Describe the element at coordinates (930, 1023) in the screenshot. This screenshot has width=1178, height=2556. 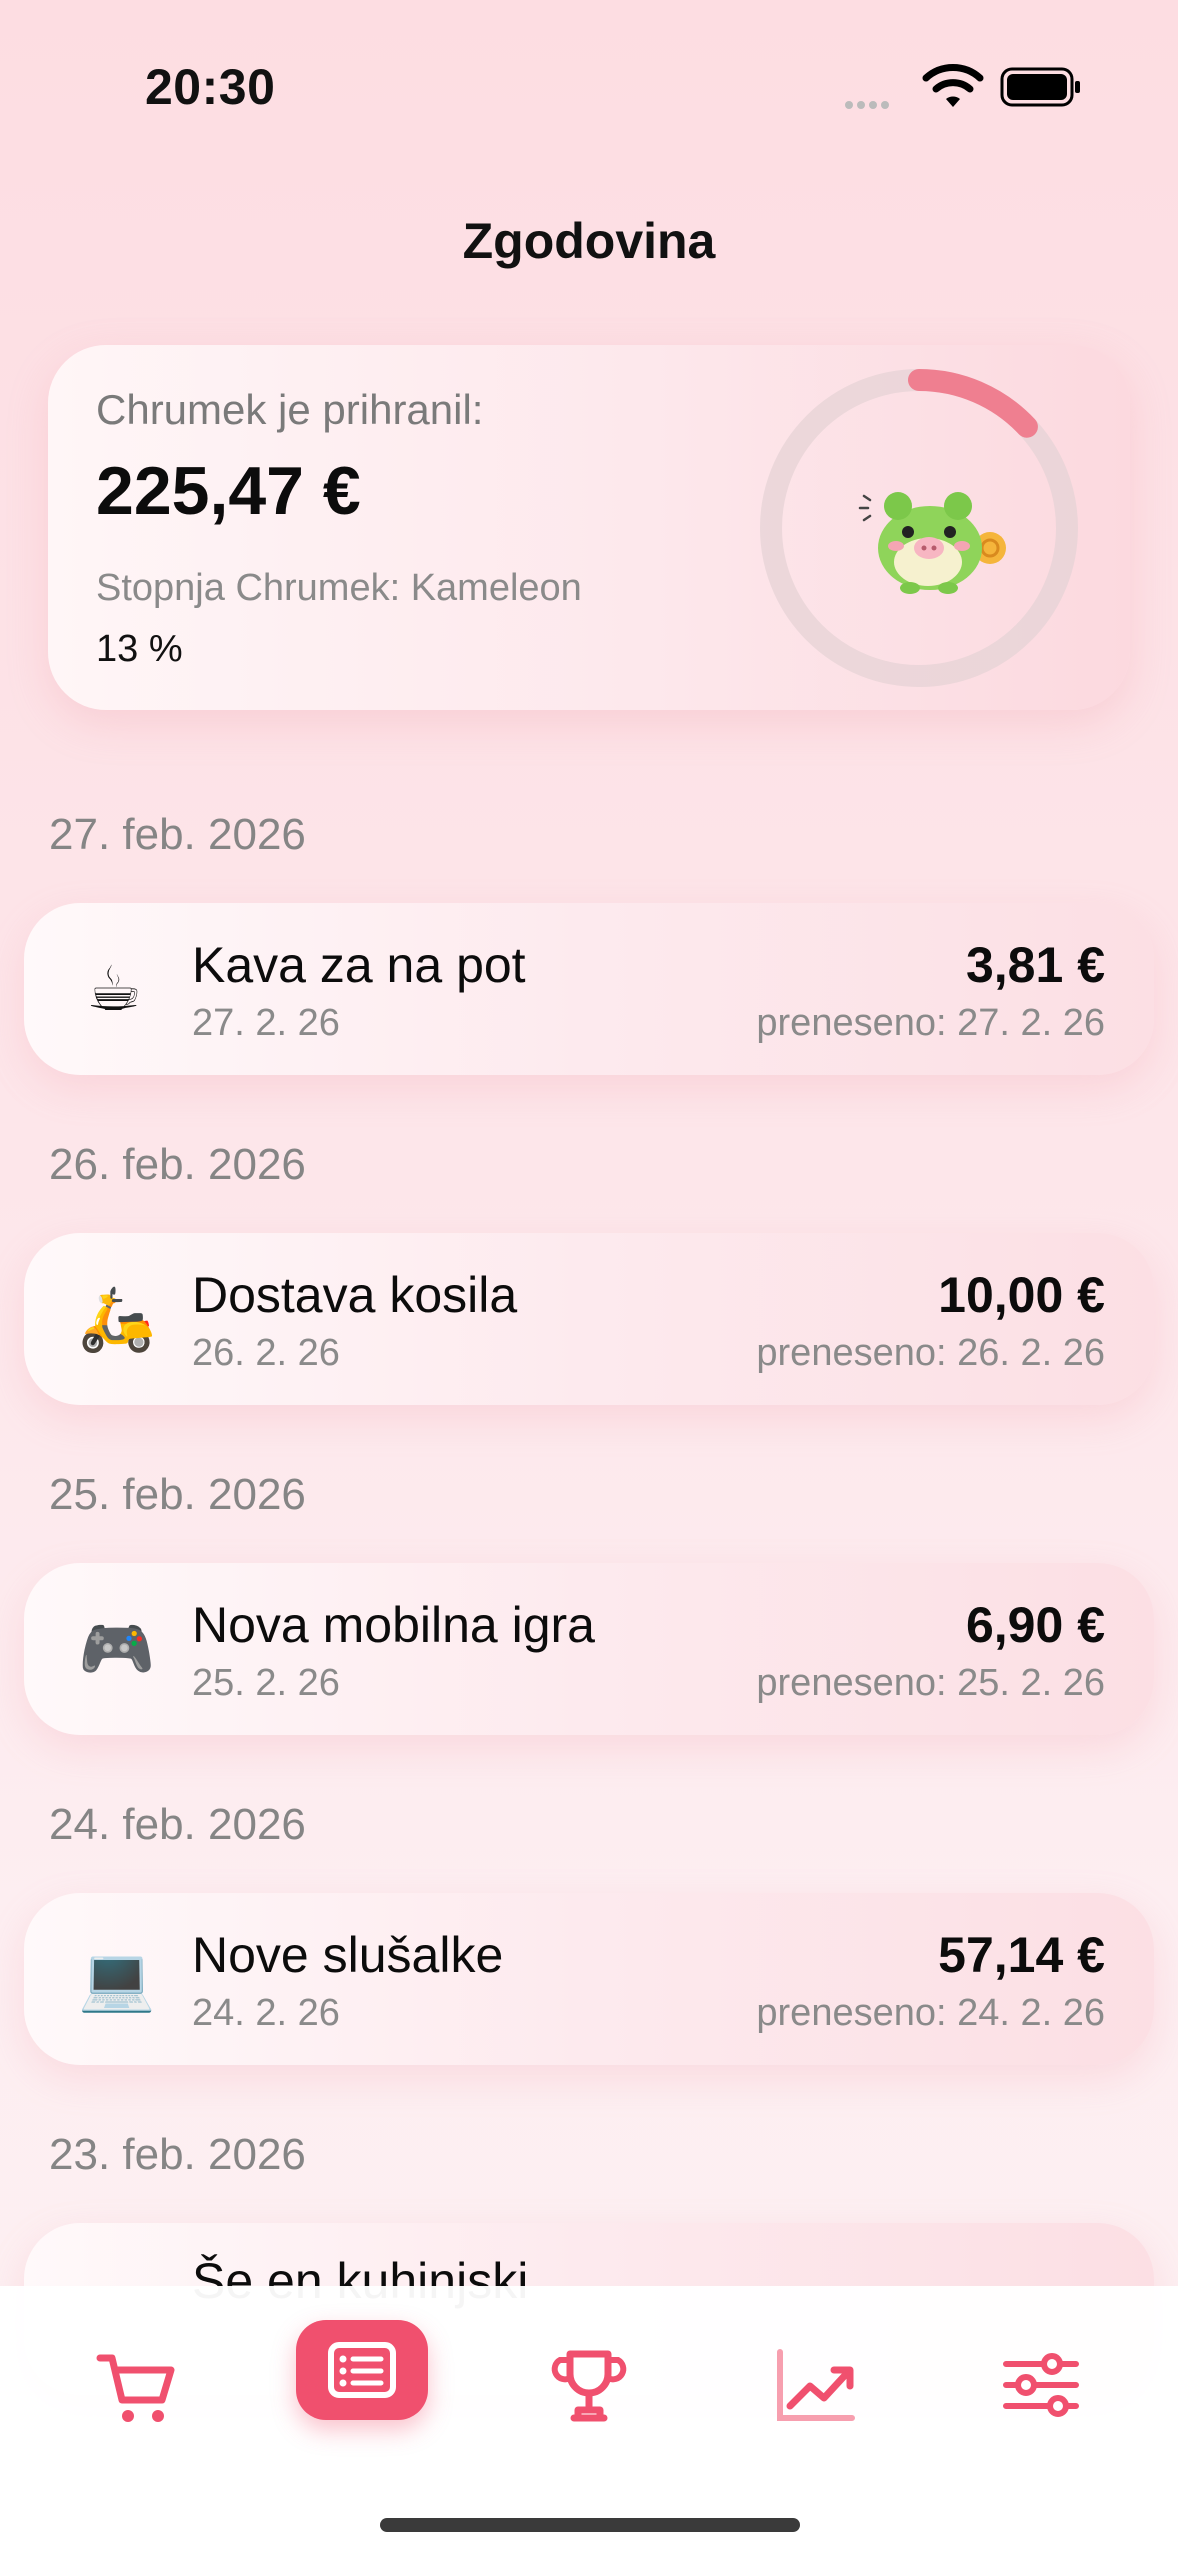
I see `transaction-transferred: preneseno: 27. 2. 26` at that location.